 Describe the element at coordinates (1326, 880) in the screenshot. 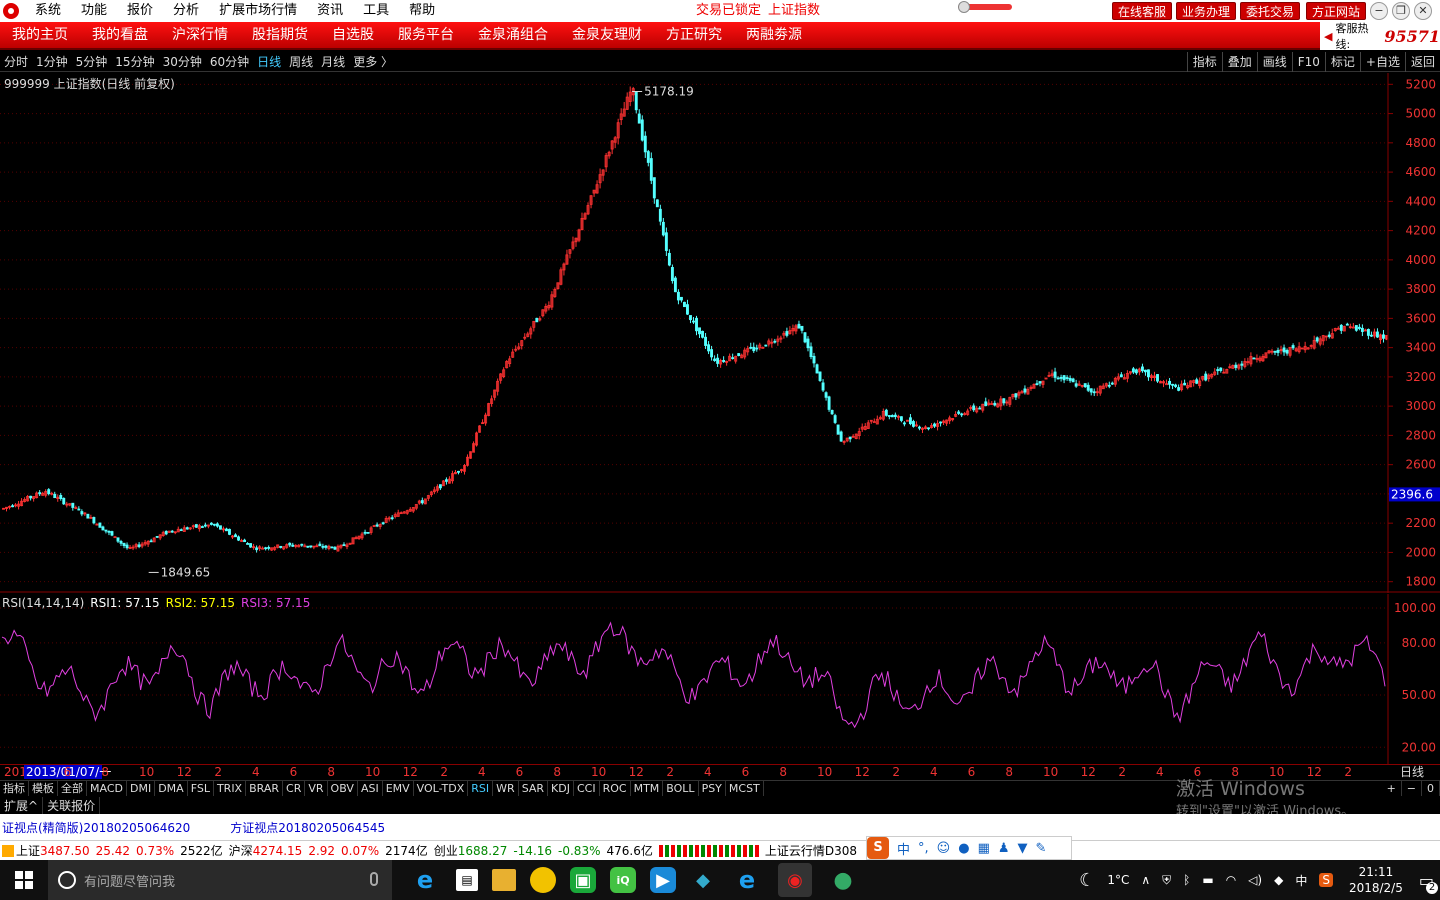

I see `sogou-tray-icon: S` at that location.